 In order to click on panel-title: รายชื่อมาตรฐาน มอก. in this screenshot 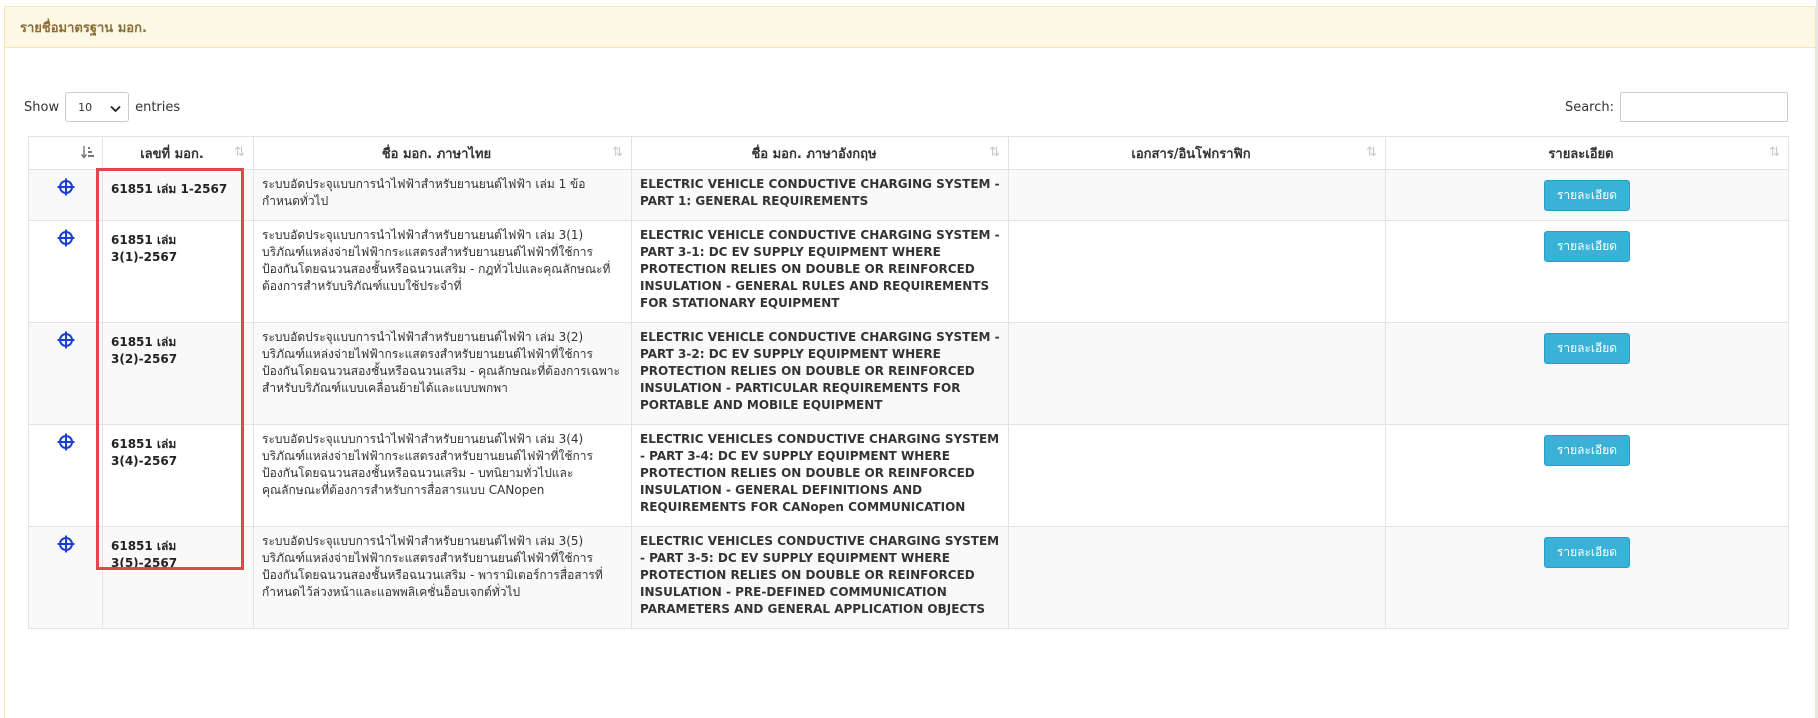, I will do `click(910, 27)`.